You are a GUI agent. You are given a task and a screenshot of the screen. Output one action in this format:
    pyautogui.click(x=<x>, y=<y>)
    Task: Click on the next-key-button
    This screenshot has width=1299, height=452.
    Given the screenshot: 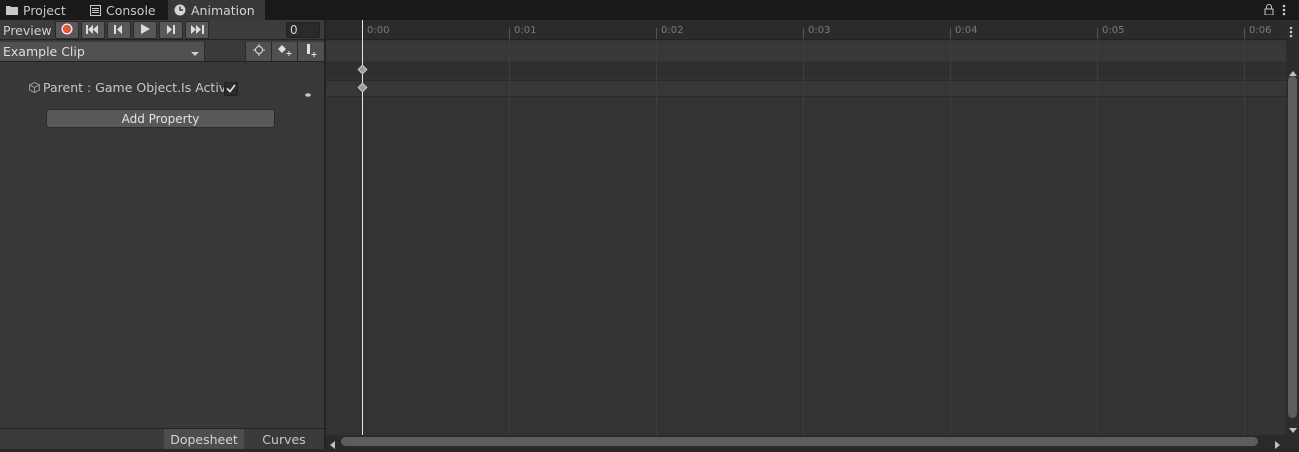 What is the action you would take?
    pyautogui.click(x=171, y=30)
    